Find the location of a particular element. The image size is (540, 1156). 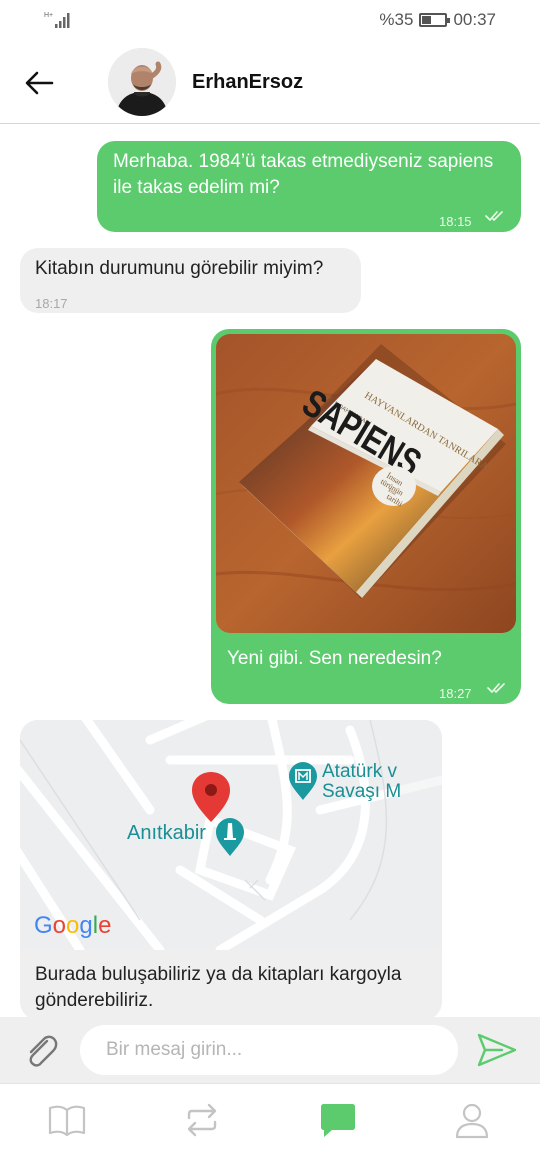

message-text: Kitabın durumunu görebilir miyim? is located at coordinates (179, 268).